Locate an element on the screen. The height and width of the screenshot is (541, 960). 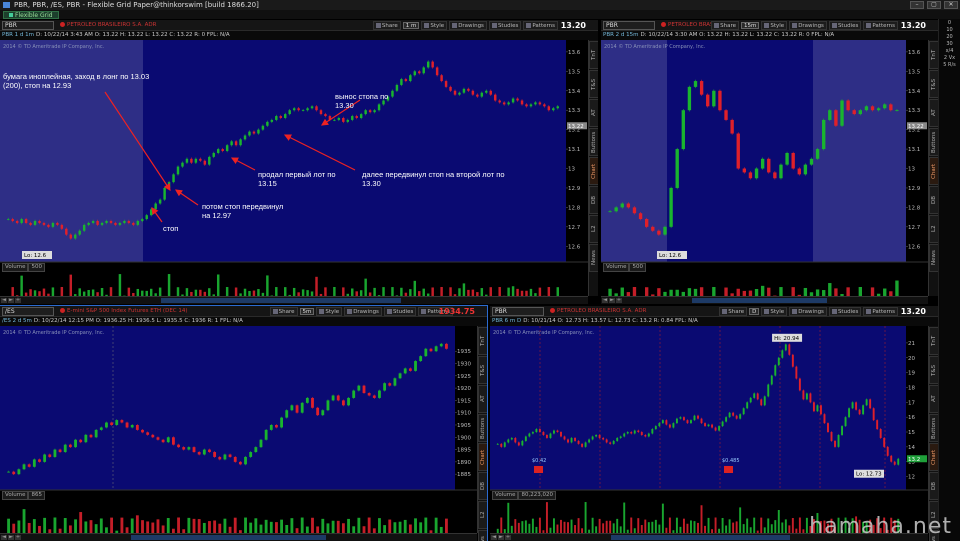
maximize-button: ▢ is located at coordinates (934, 5).